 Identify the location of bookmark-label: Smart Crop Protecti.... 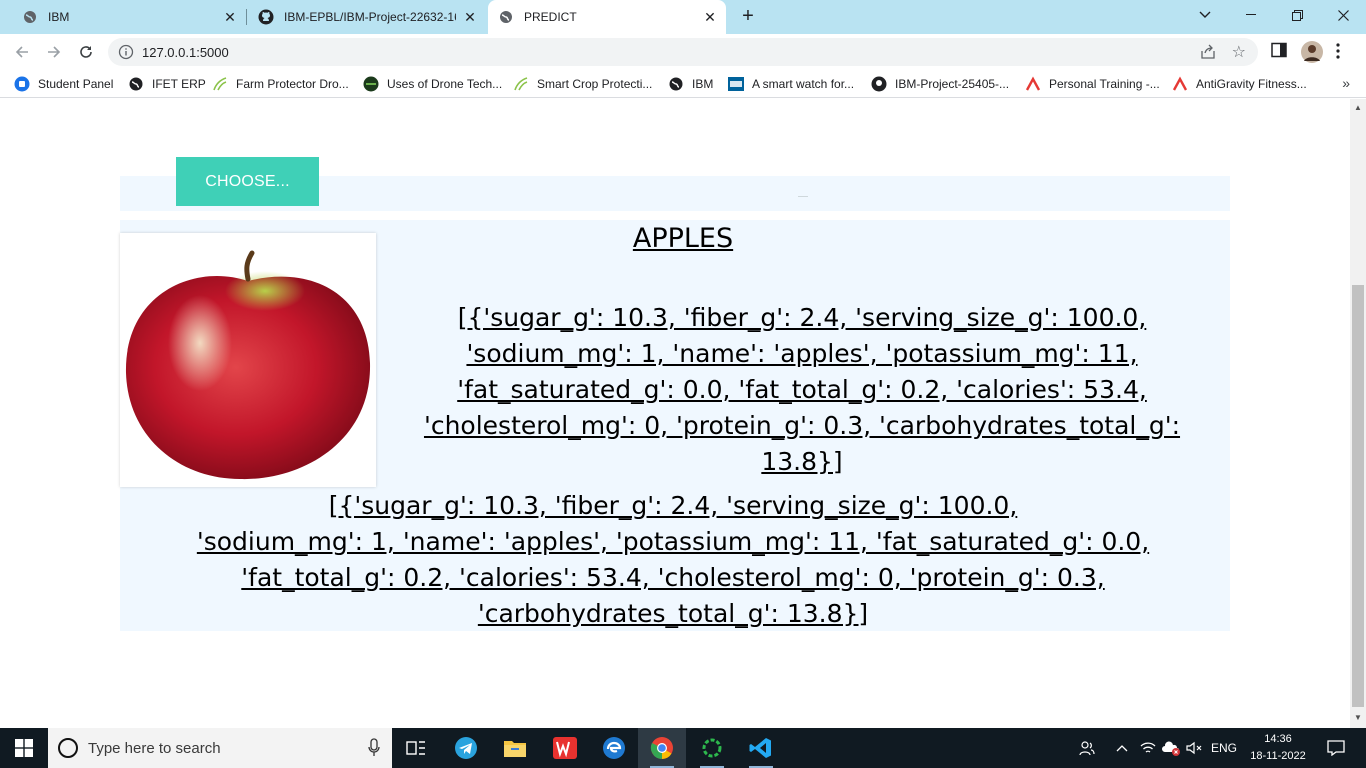
(595, 84).